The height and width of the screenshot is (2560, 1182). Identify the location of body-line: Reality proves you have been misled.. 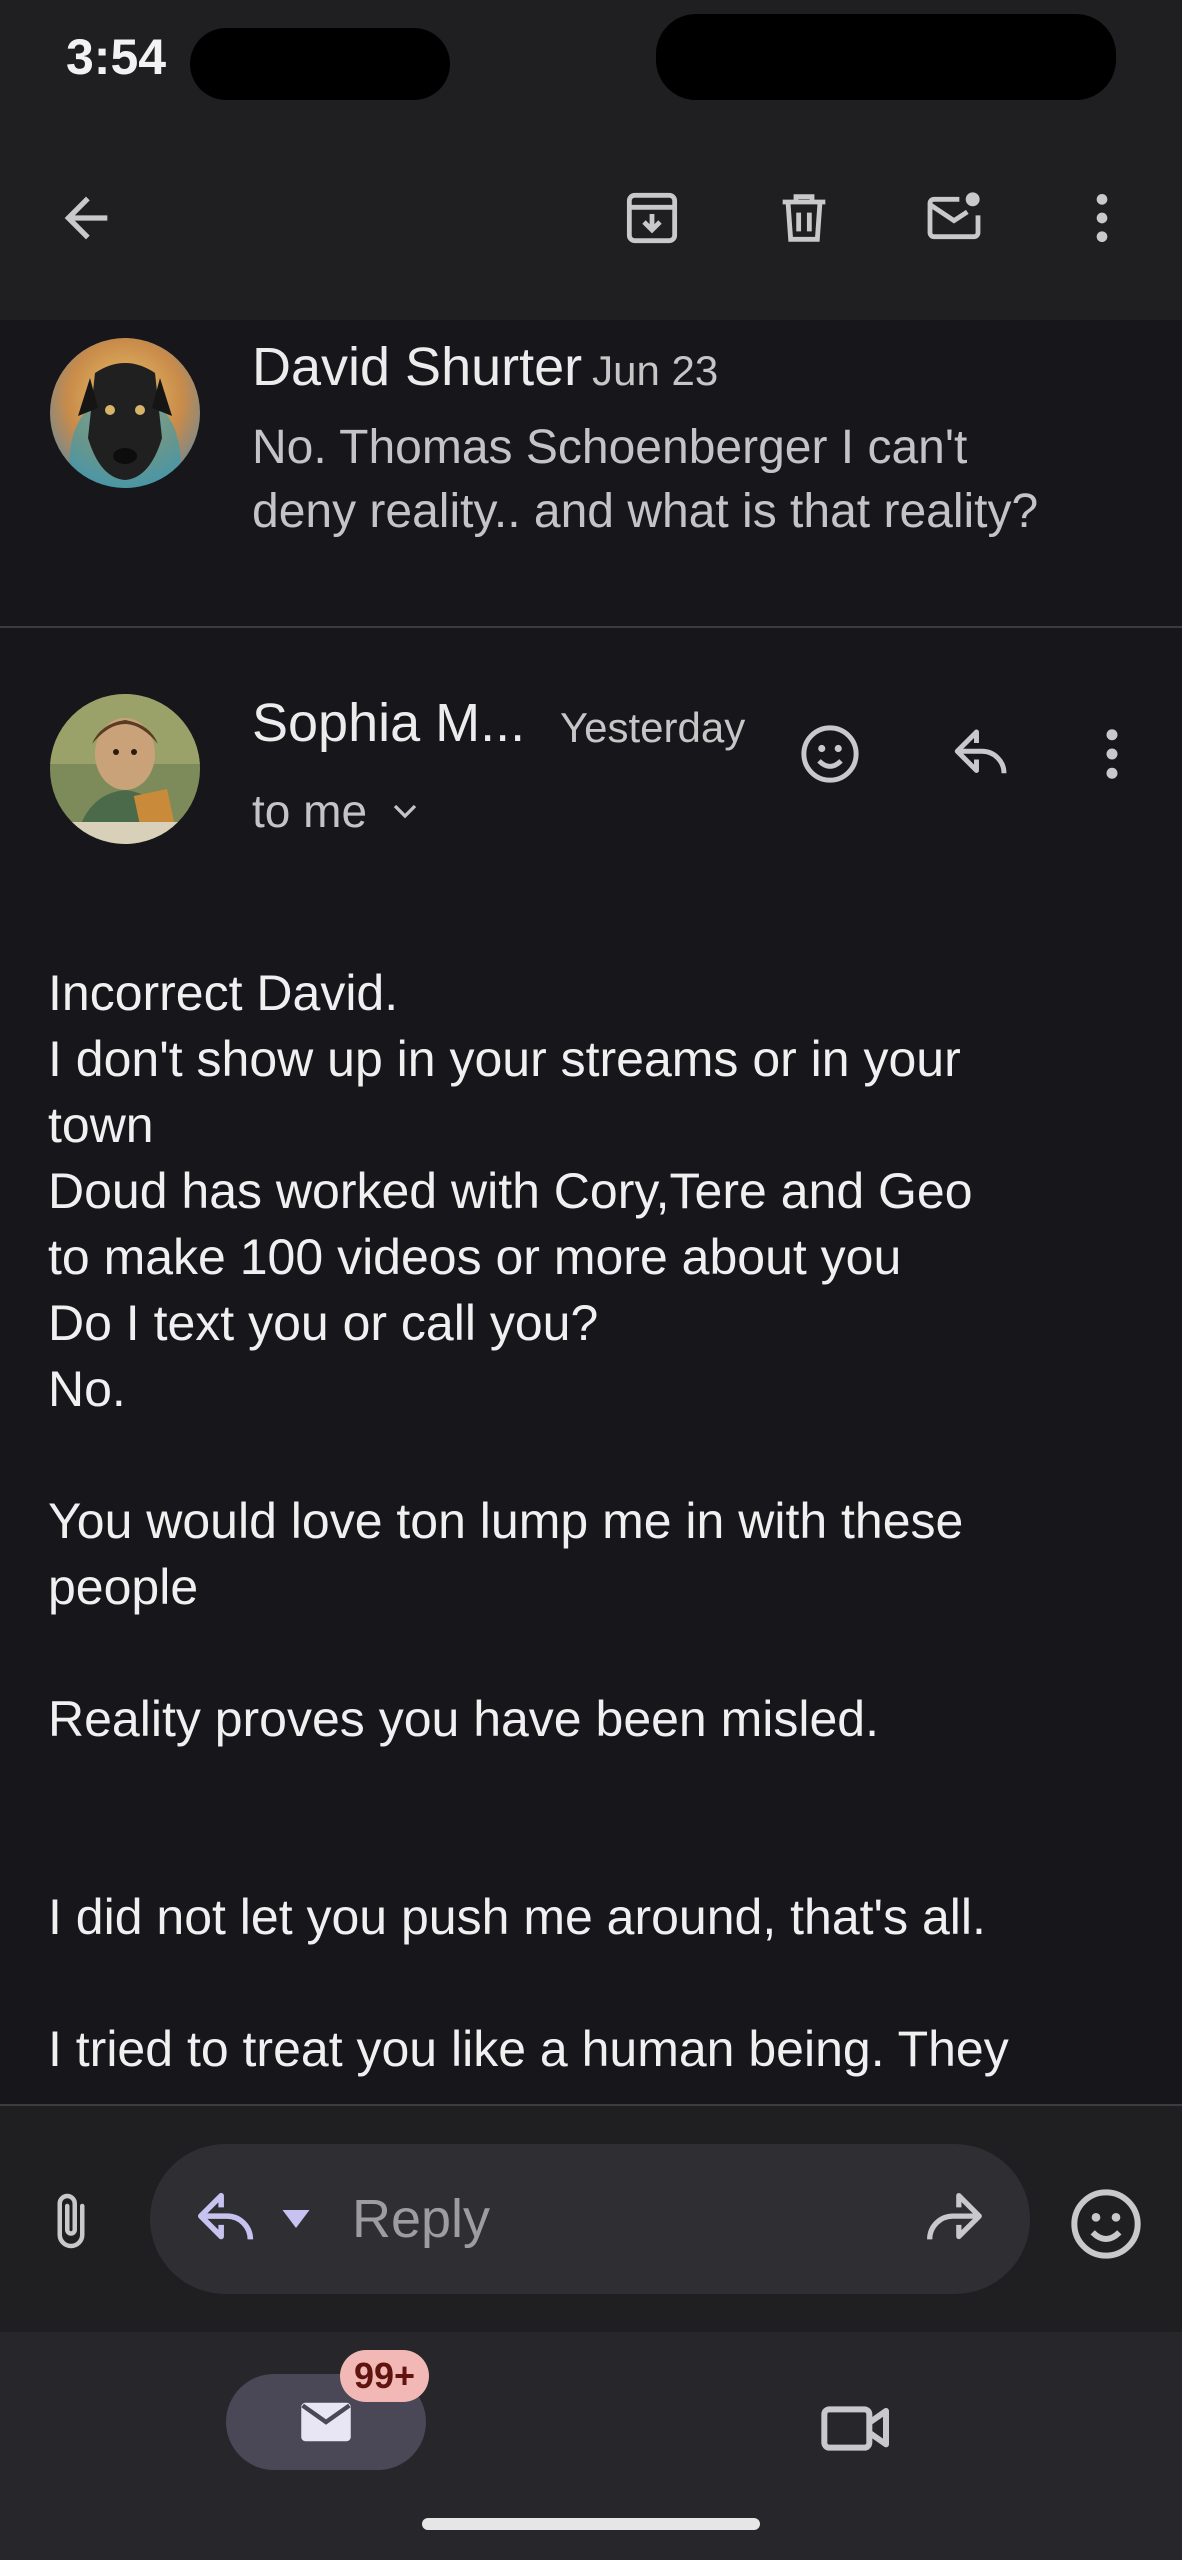
(464, 1719).